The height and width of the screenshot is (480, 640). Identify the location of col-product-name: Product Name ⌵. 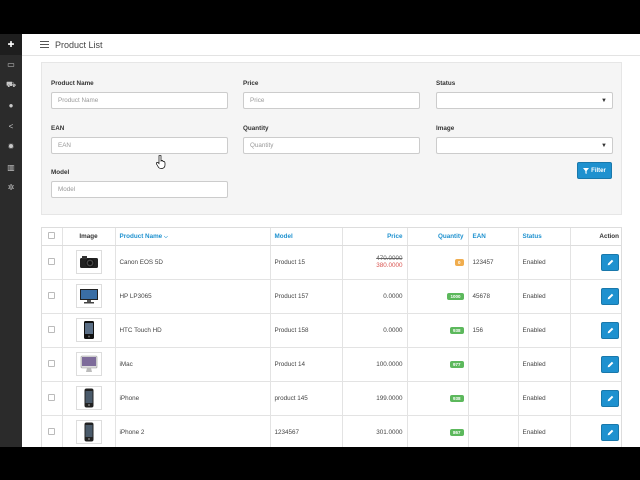
(193, 237).